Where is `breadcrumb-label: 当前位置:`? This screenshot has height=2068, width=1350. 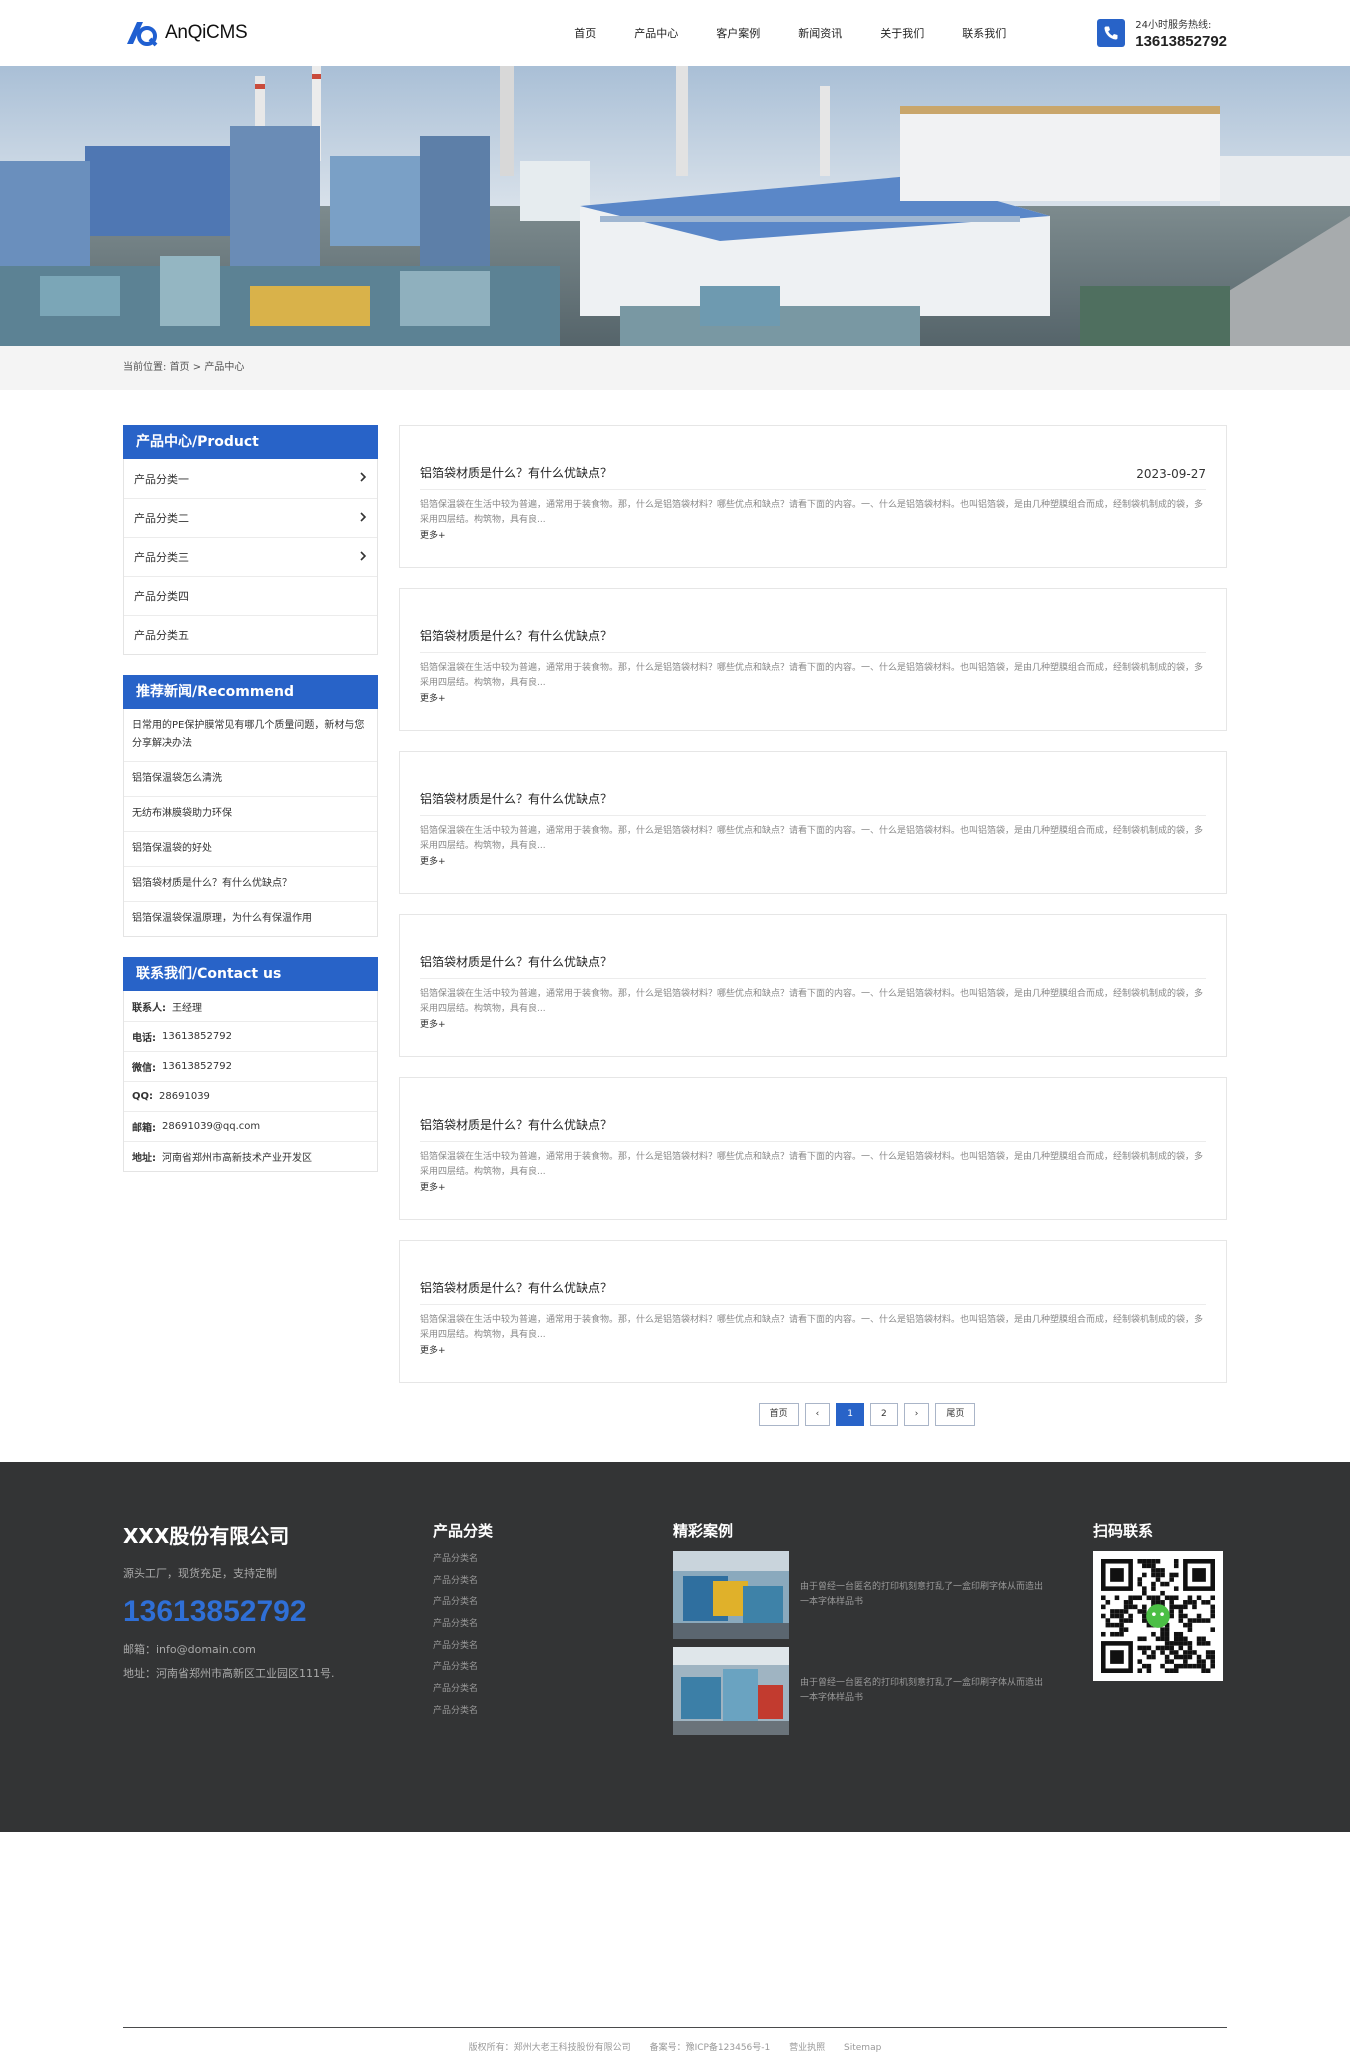
breadcrumb-label: 当前位置: is located at coordinates (145, 367).